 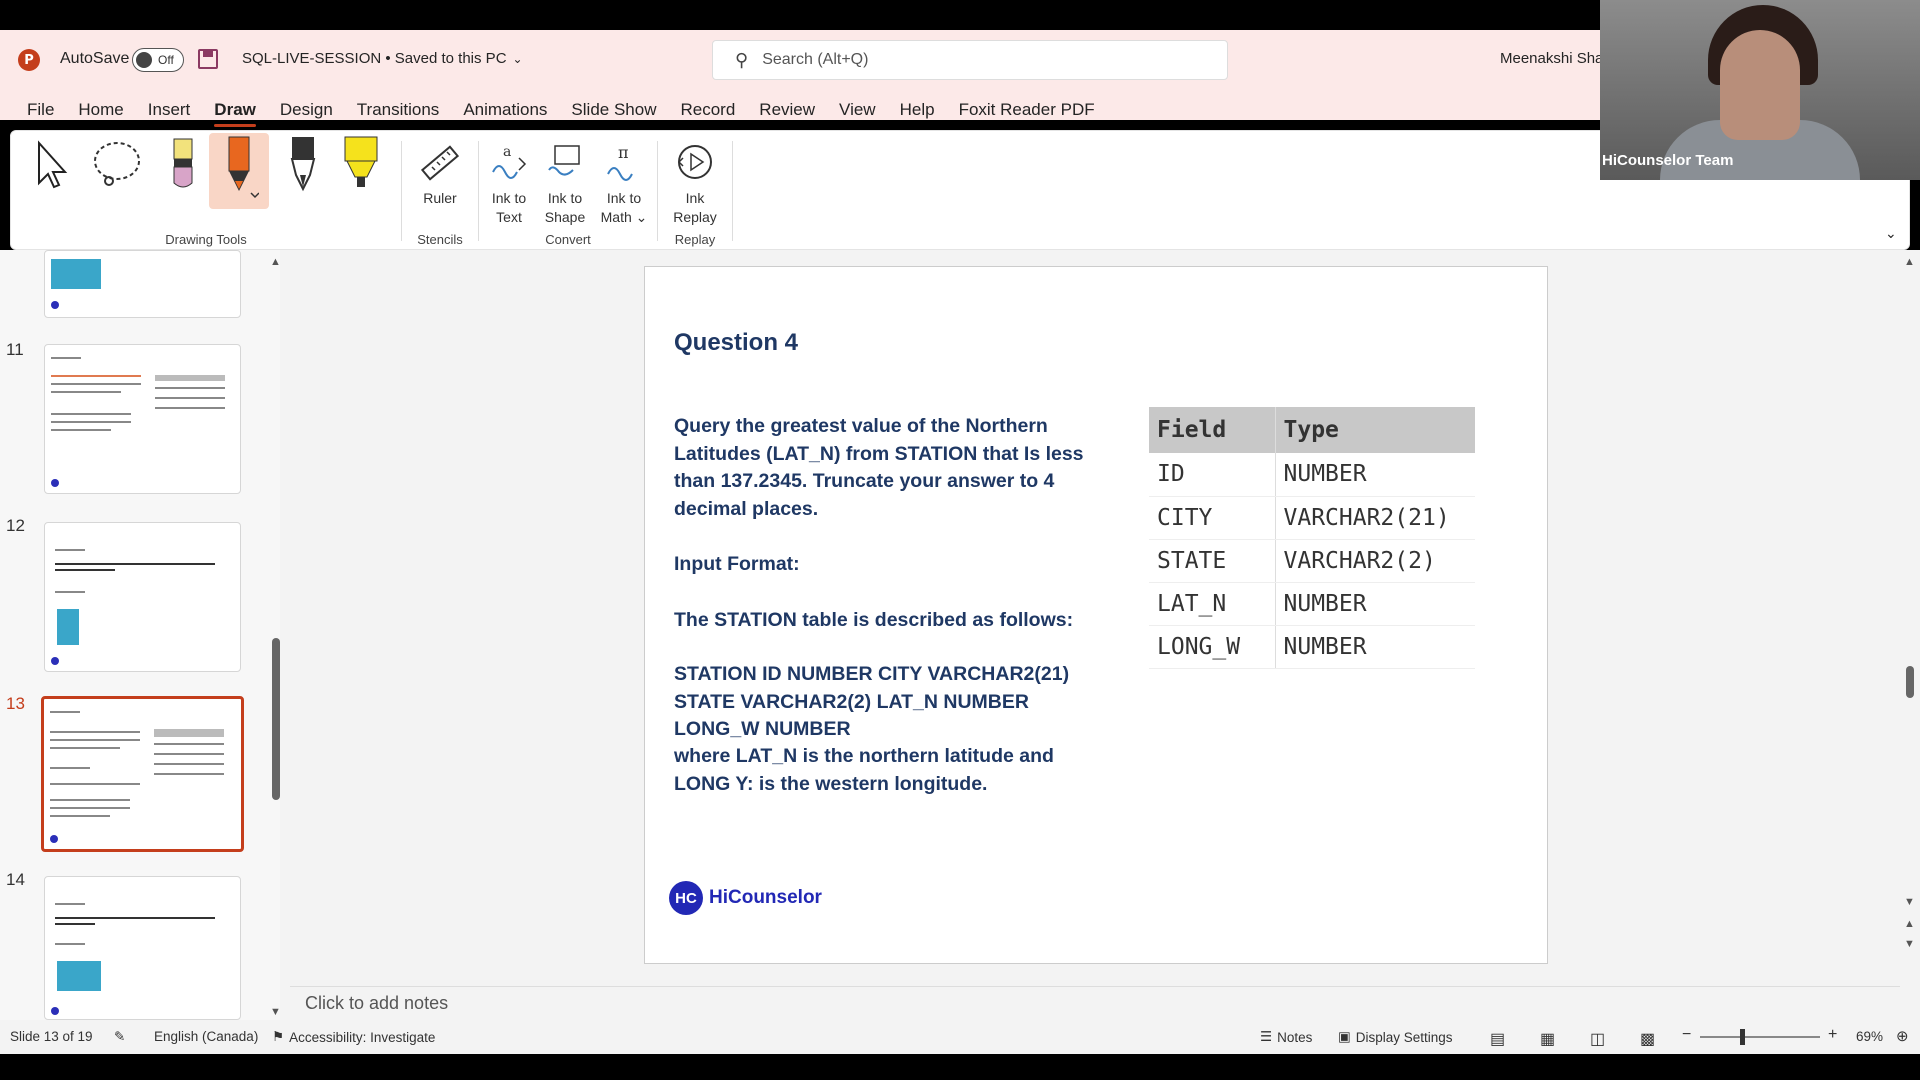 I want to click on save-icon, so click(x=208, y=59).